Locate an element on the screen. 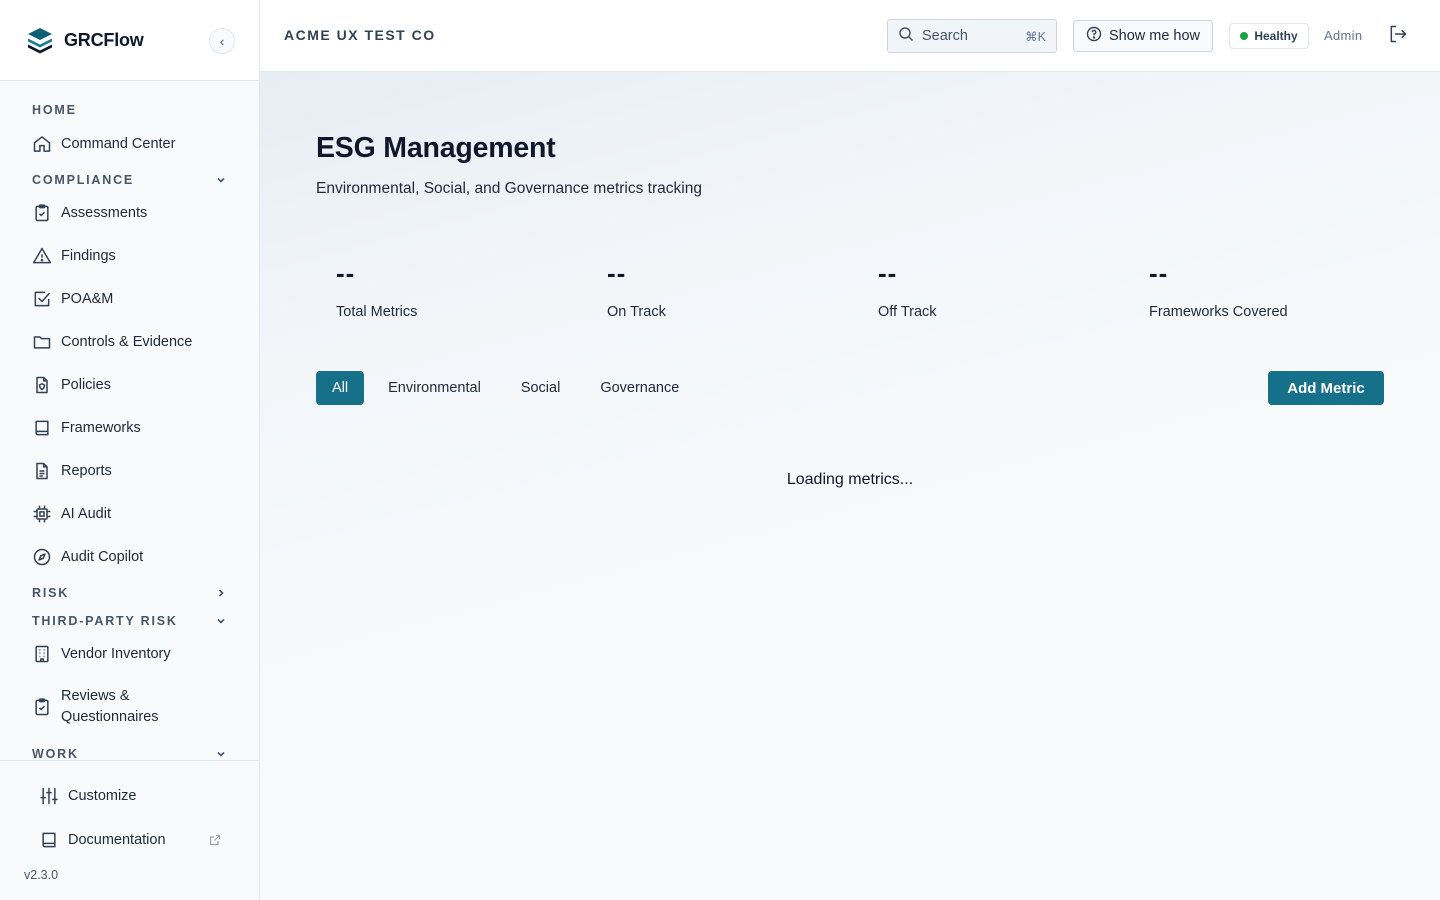 Image resolution: width=1440 pixels, height=900 pixels. sidebar-item-label: Assessments is located at coordinates (104, 212).